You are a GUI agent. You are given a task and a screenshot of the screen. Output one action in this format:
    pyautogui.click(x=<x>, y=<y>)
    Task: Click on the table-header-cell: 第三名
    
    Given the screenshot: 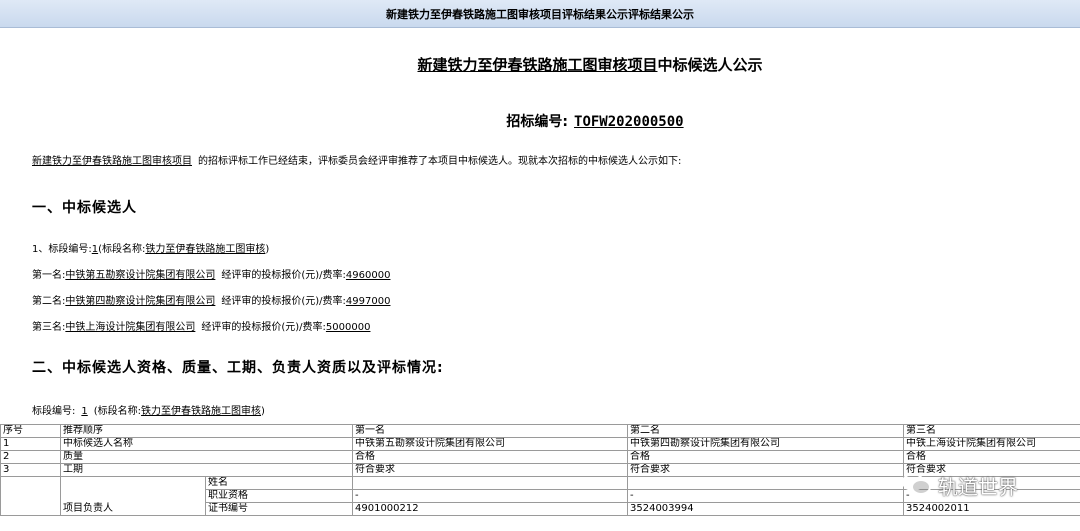 What is the action you would take?
    pyautogui.click(x=991, y=431)
    